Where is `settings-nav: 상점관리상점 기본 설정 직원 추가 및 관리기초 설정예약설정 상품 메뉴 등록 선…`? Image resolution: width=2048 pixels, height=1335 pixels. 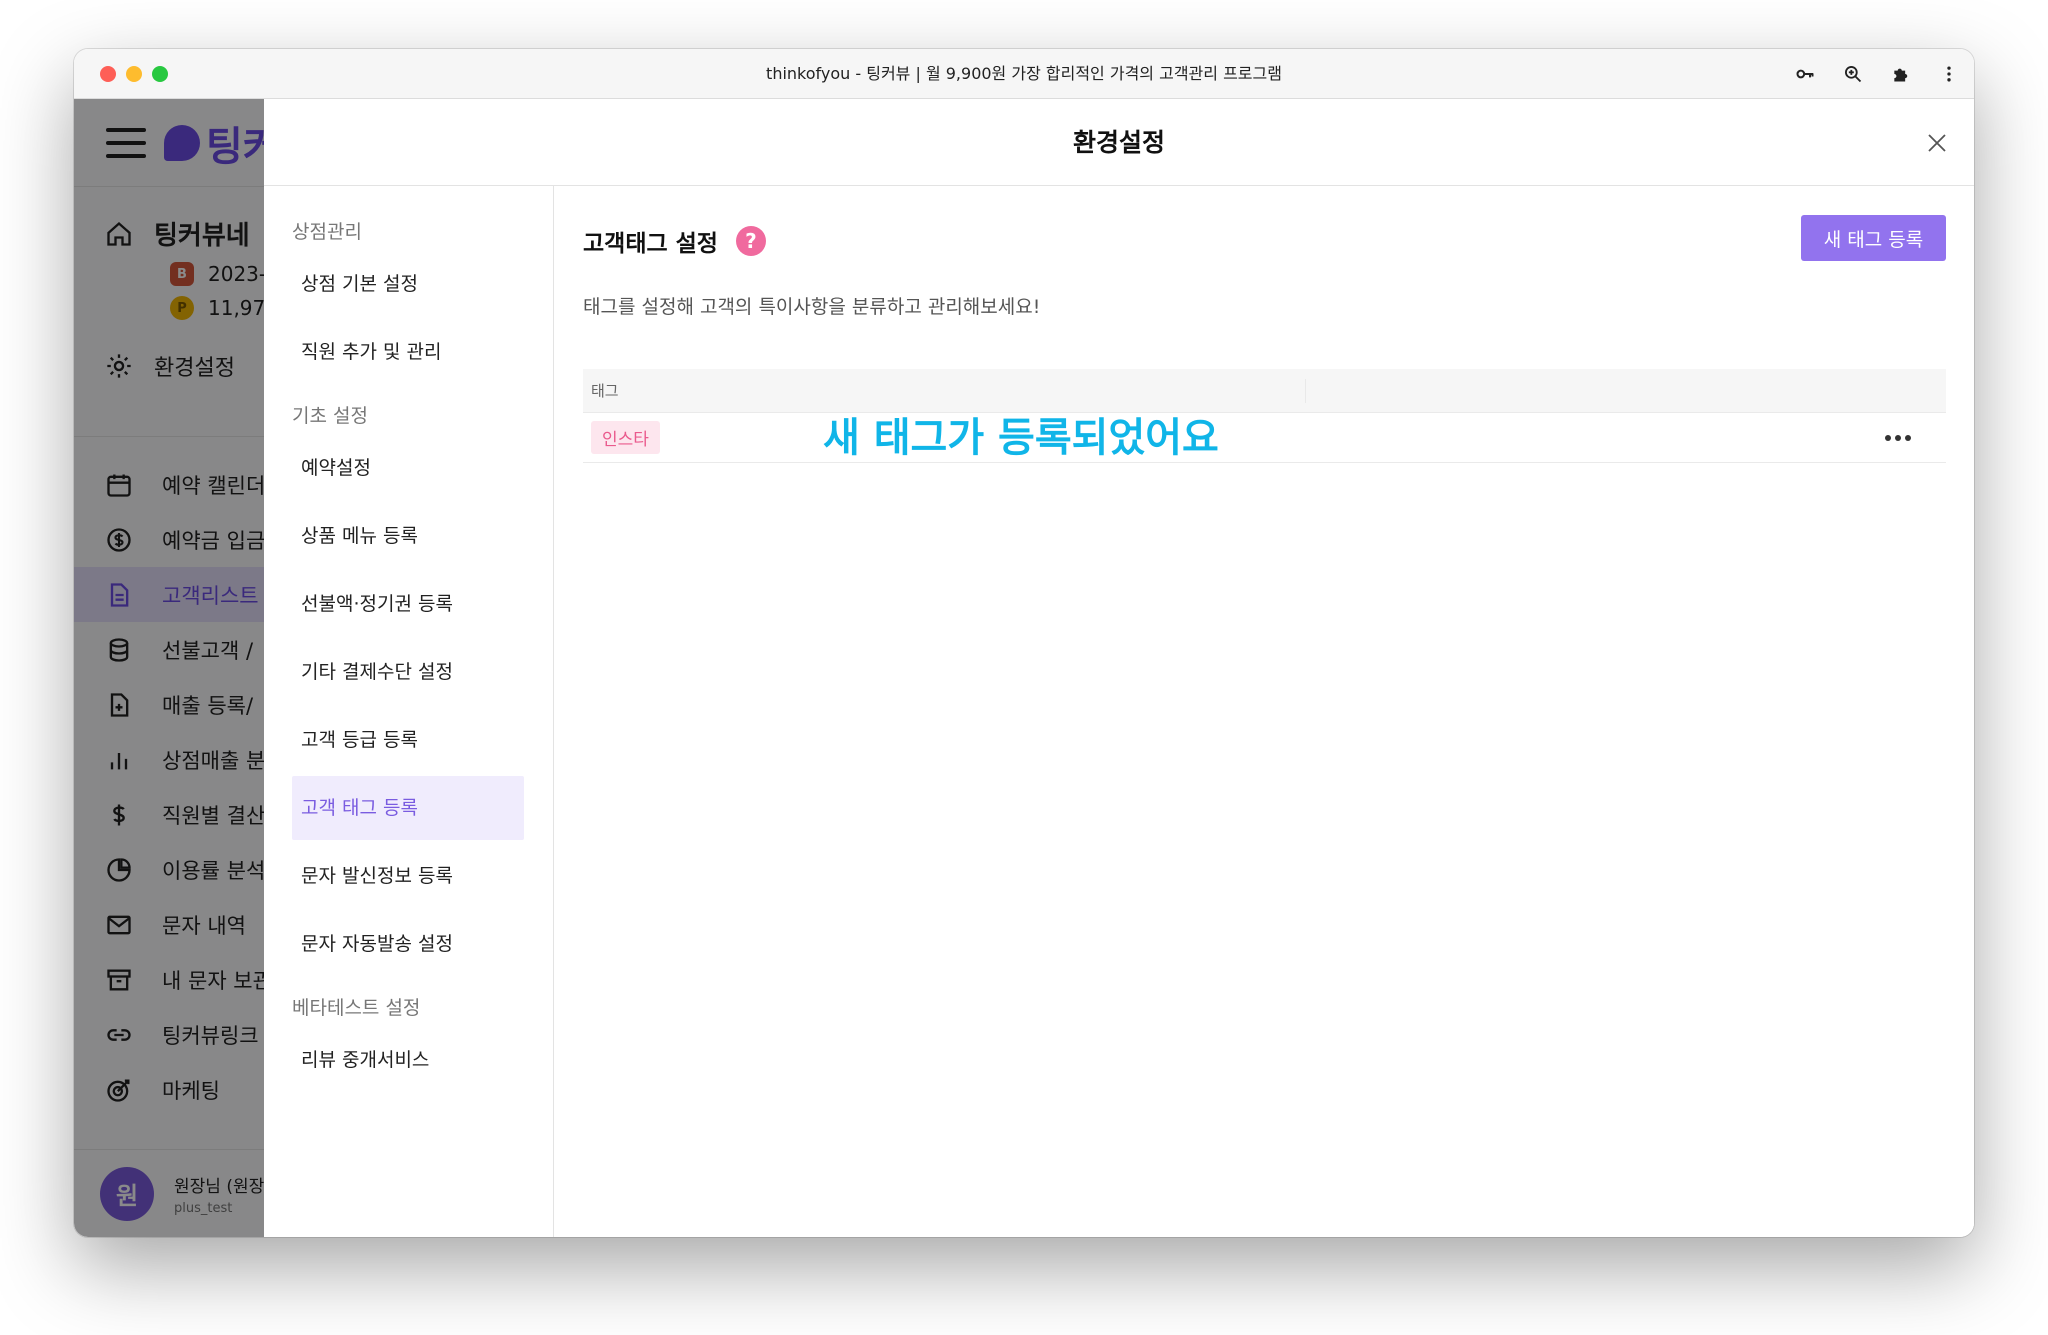 settings-nav: 상점관리상점 기본 설정 직원 추가 및 관리기초 설정예약설정 상품 메뉴 등록 선… is located at coordinates (409, 711).